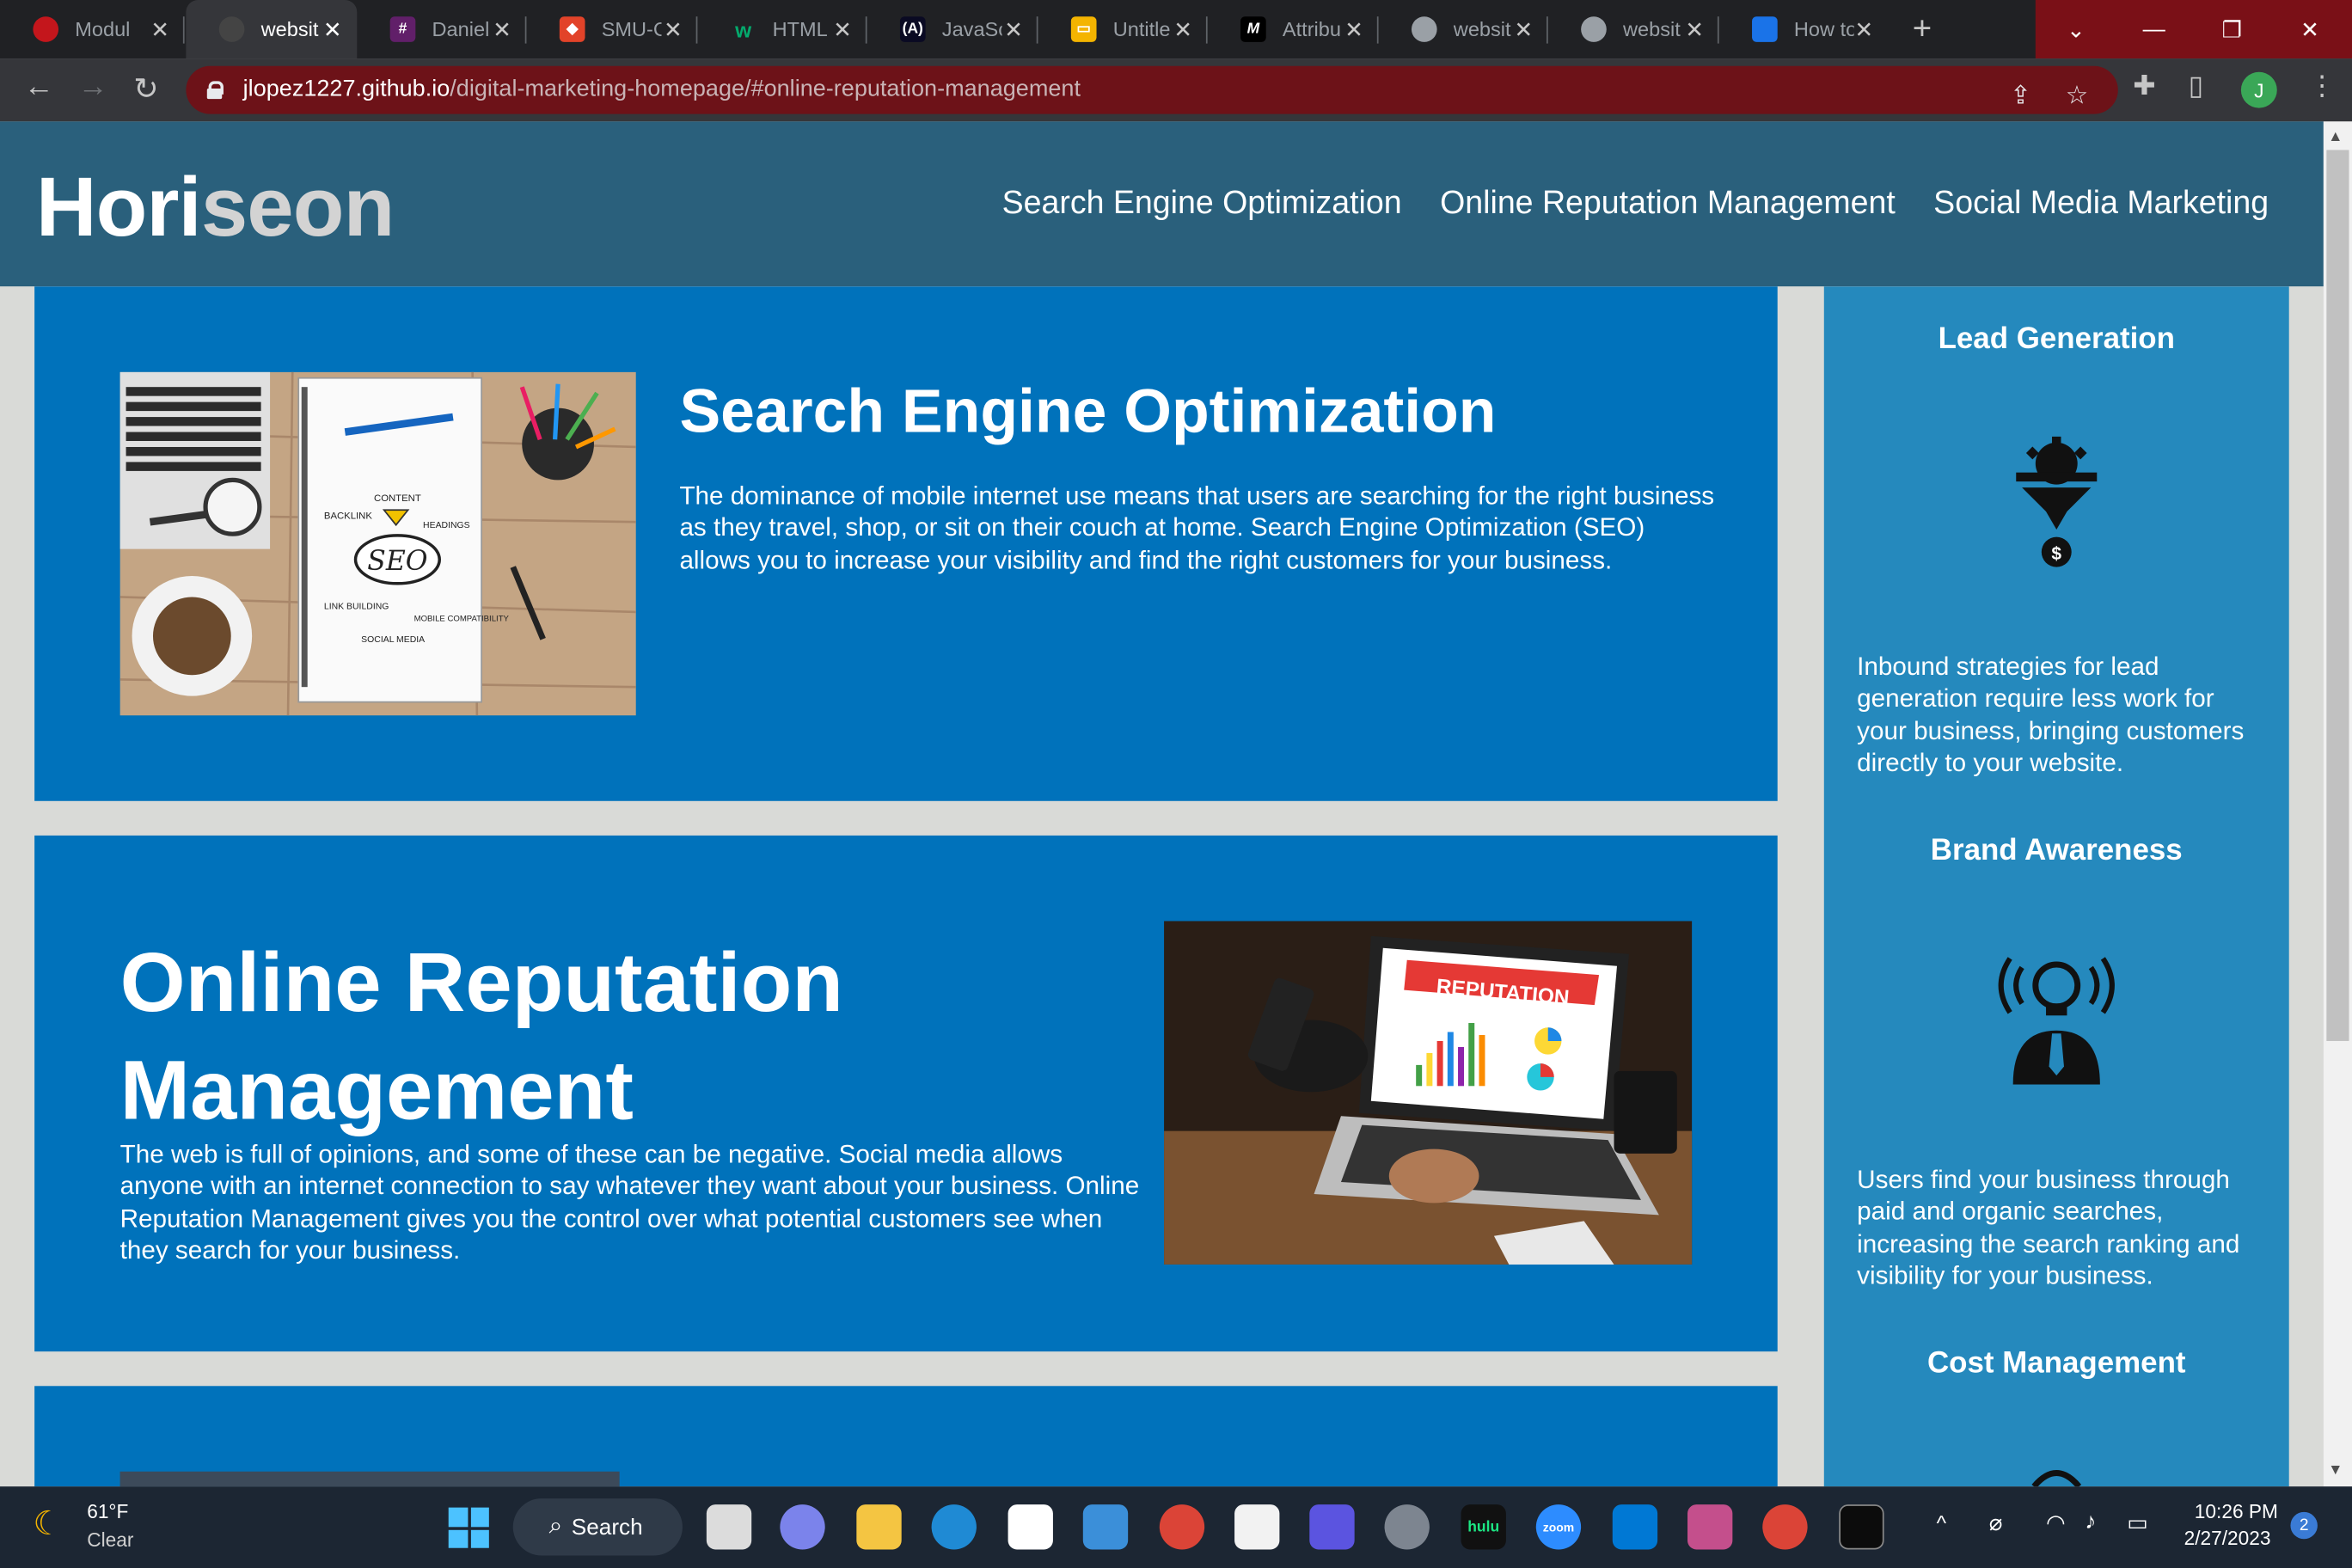 This screenshot has width=2352, height=1568. Describe the element at coordinates (631, 29) in the screenshot. I see `tab-label: SMU-C` at that location.